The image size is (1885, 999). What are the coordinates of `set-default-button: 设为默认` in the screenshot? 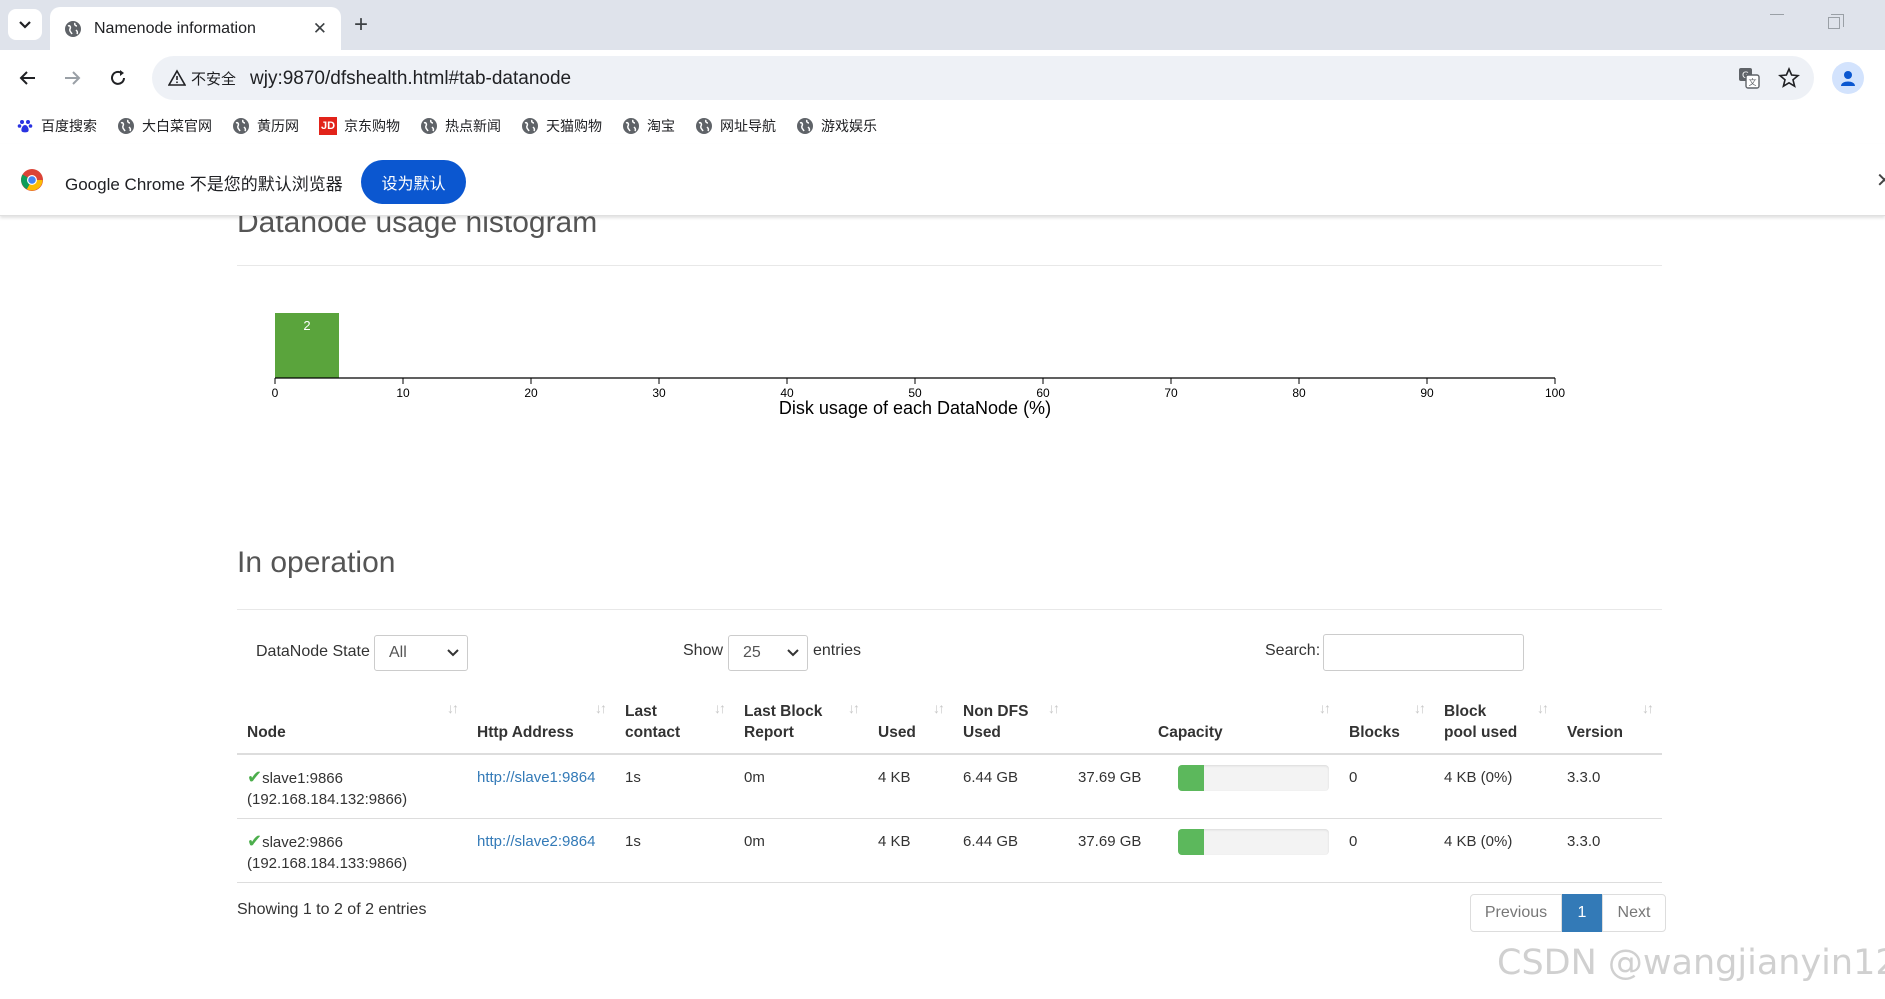 It's located at (413, 182).